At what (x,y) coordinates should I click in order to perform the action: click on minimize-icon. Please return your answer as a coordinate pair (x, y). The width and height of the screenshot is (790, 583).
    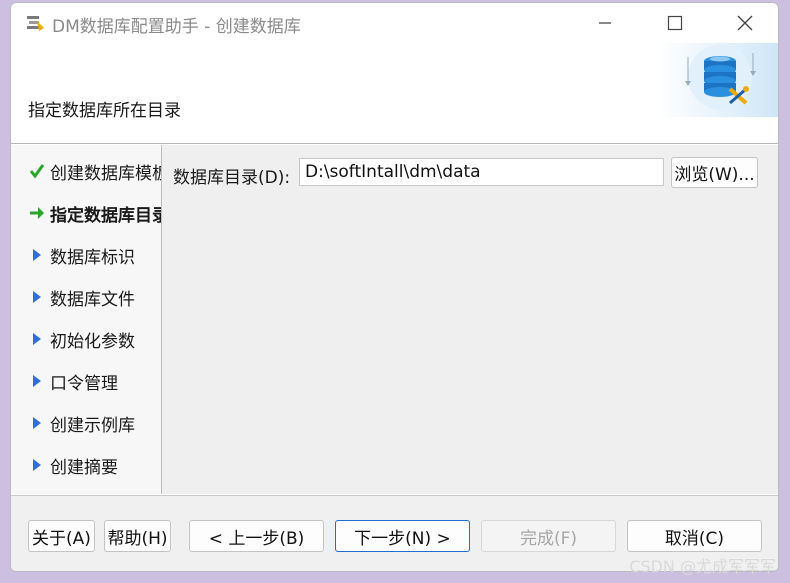
    Looking at the image, I should click on (605, 23).